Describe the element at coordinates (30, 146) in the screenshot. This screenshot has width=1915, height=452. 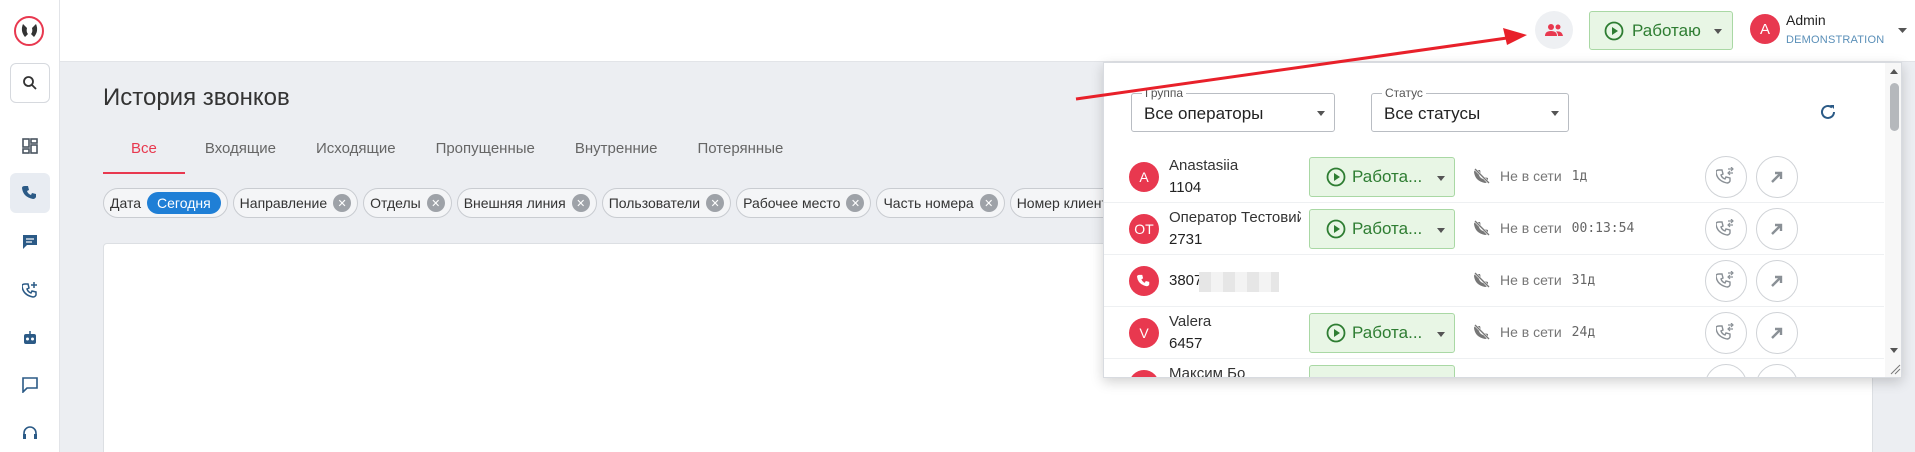
I see `sidebar-item-dashboard` at that location.